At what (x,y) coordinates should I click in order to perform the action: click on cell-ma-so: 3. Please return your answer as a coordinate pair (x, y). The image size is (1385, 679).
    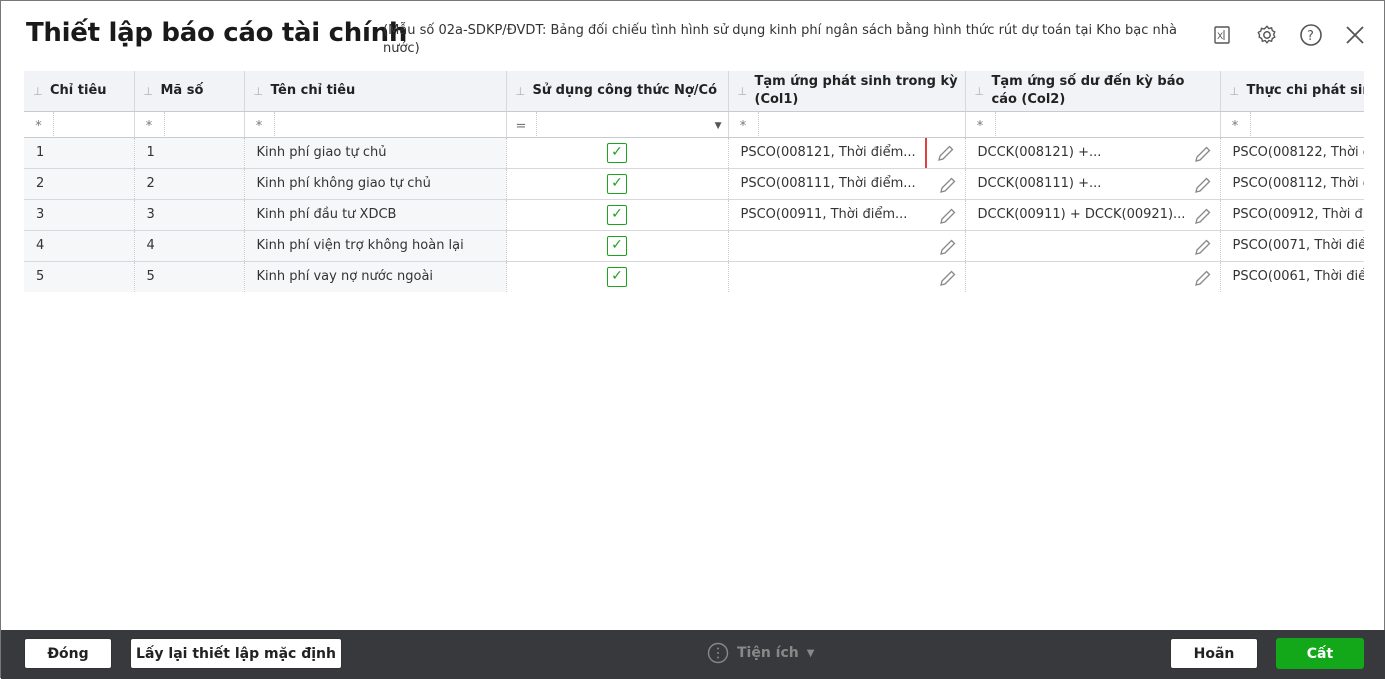
    Looking at the image, I should click on (189, 215).